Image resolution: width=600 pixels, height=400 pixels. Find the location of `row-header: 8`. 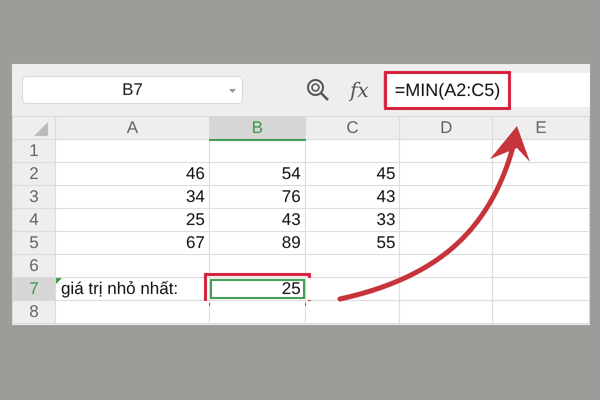

row-header: 8 is located at coordinates (34, 312).